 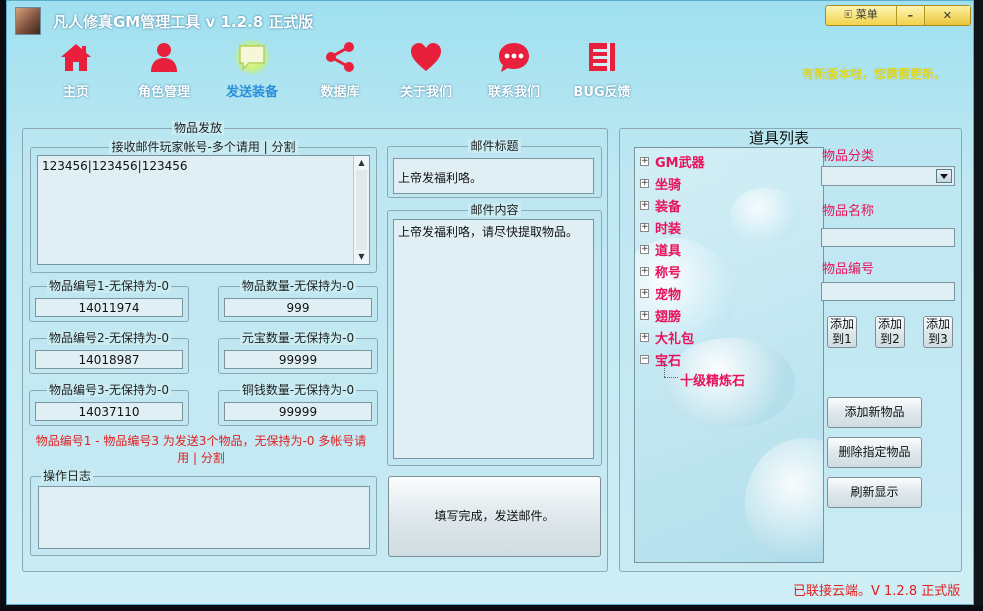 What do you see at coordinates (712, 379) in the screenshot?
I see `tree-leaf-item: 十级精炼石` at bounding box center [712, 379].